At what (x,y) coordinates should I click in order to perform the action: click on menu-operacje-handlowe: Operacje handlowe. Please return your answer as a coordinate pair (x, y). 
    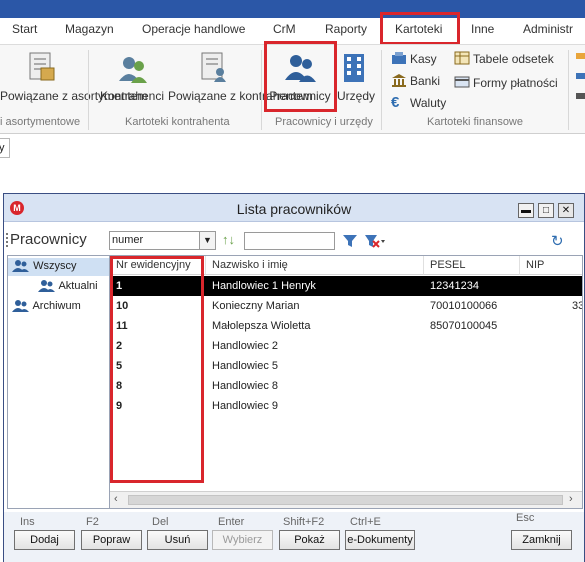
    Looking at the image, I should click on (193, 29).